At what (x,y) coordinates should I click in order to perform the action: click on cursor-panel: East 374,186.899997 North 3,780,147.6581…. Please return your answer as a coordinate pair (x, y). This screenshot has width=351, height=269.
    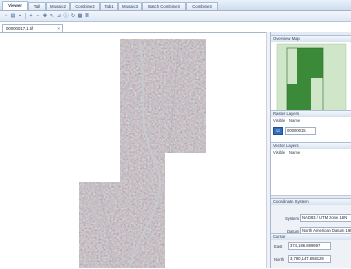
    Looking at the image, I should click on (311, 254).